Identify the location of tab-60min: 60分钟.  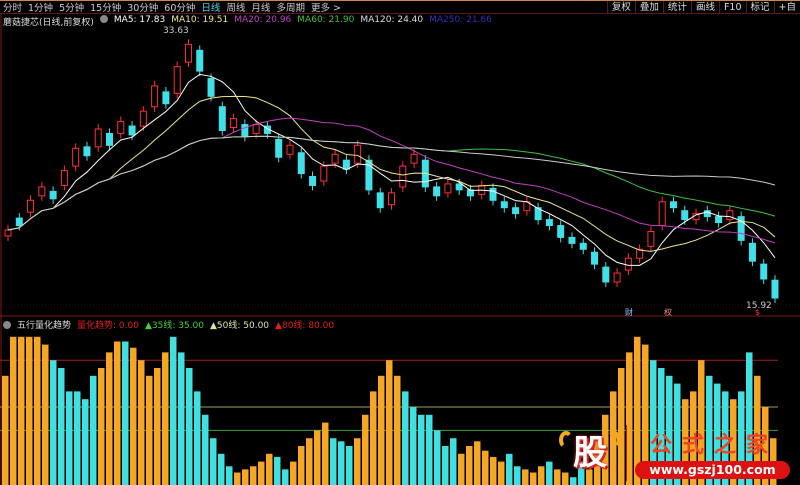
(179, 7).